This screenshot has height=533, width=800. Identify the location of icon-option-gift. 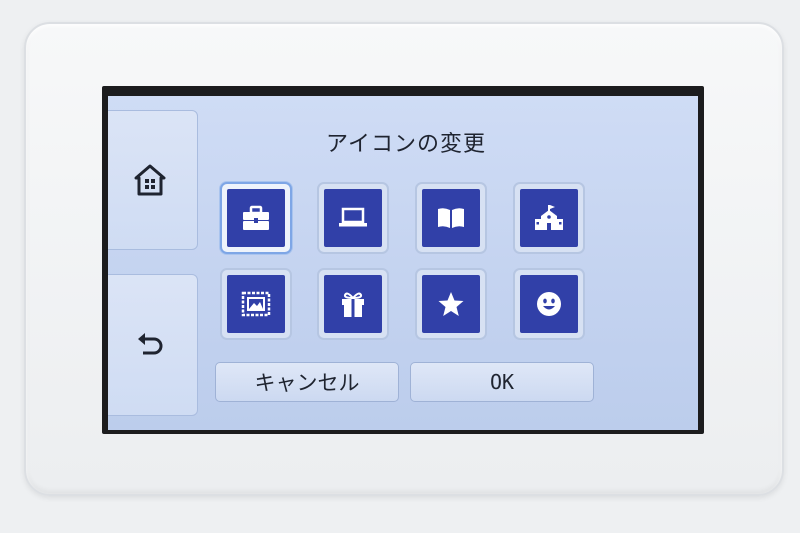
(353, 304).